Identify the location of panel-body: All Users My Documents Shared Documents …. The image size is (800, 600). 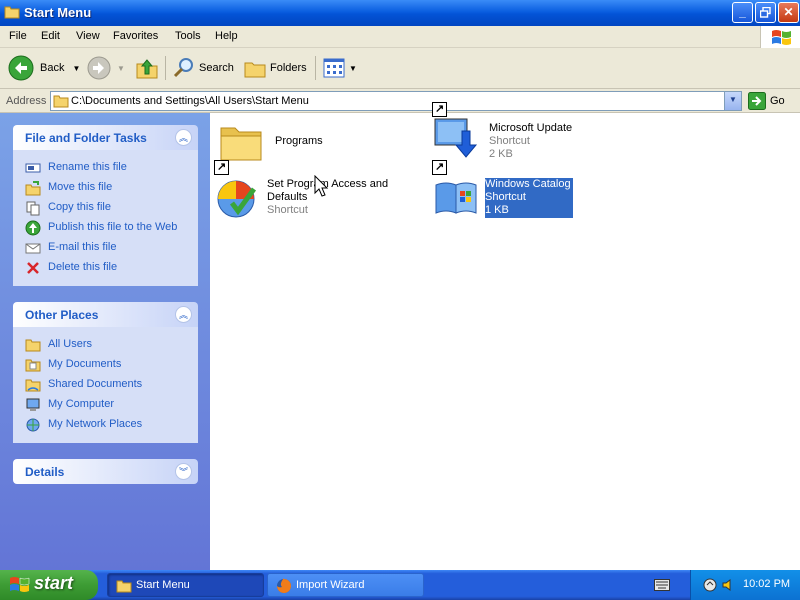
(105, 385).